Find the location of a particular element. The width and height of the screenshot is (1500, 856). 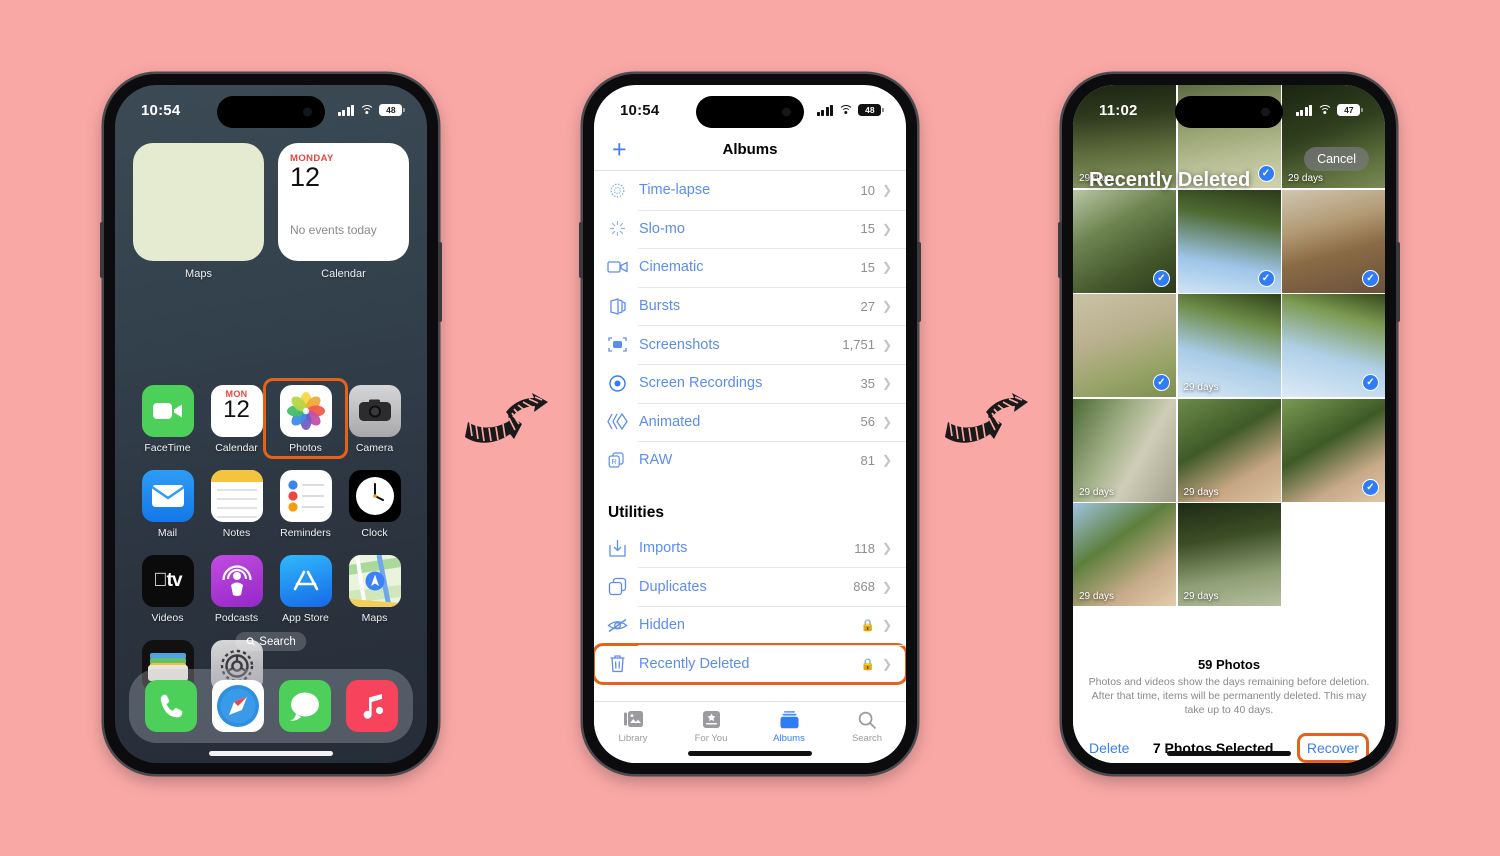

album-row-imports: Imports 118 ❯ is located at coordinates (750, 548).